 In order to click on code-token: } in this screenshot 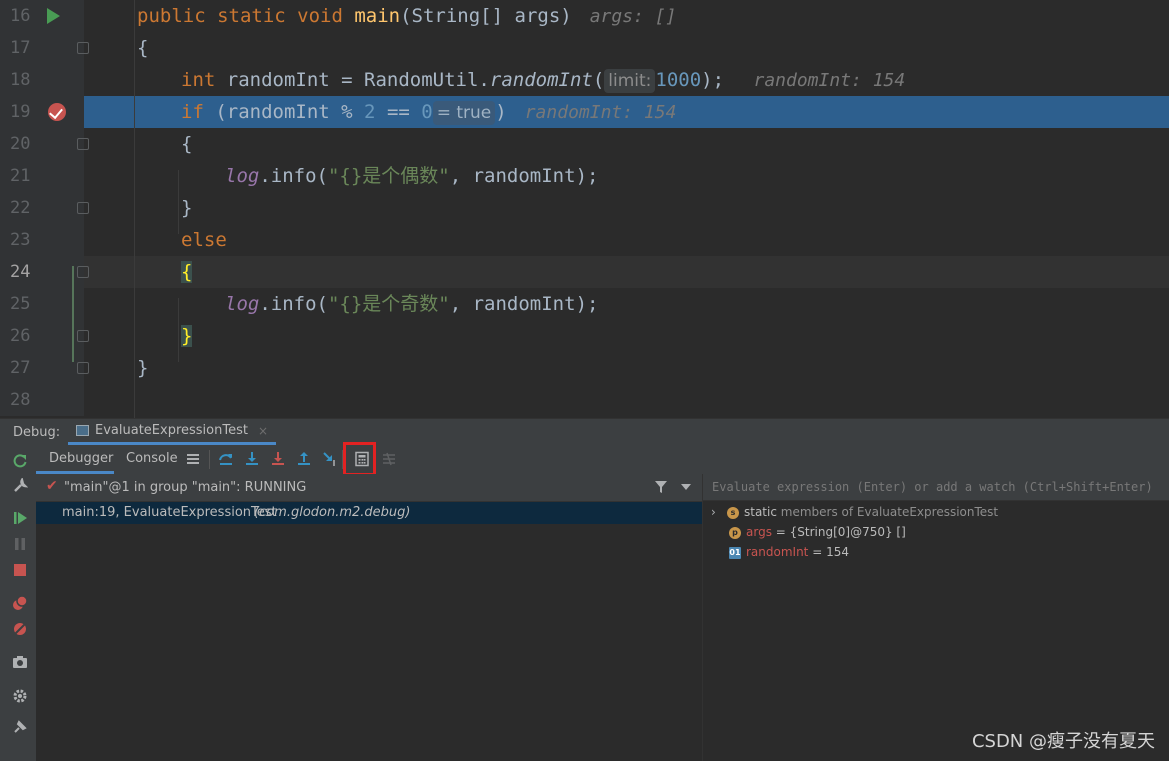, I will do `click(187, 208)`.